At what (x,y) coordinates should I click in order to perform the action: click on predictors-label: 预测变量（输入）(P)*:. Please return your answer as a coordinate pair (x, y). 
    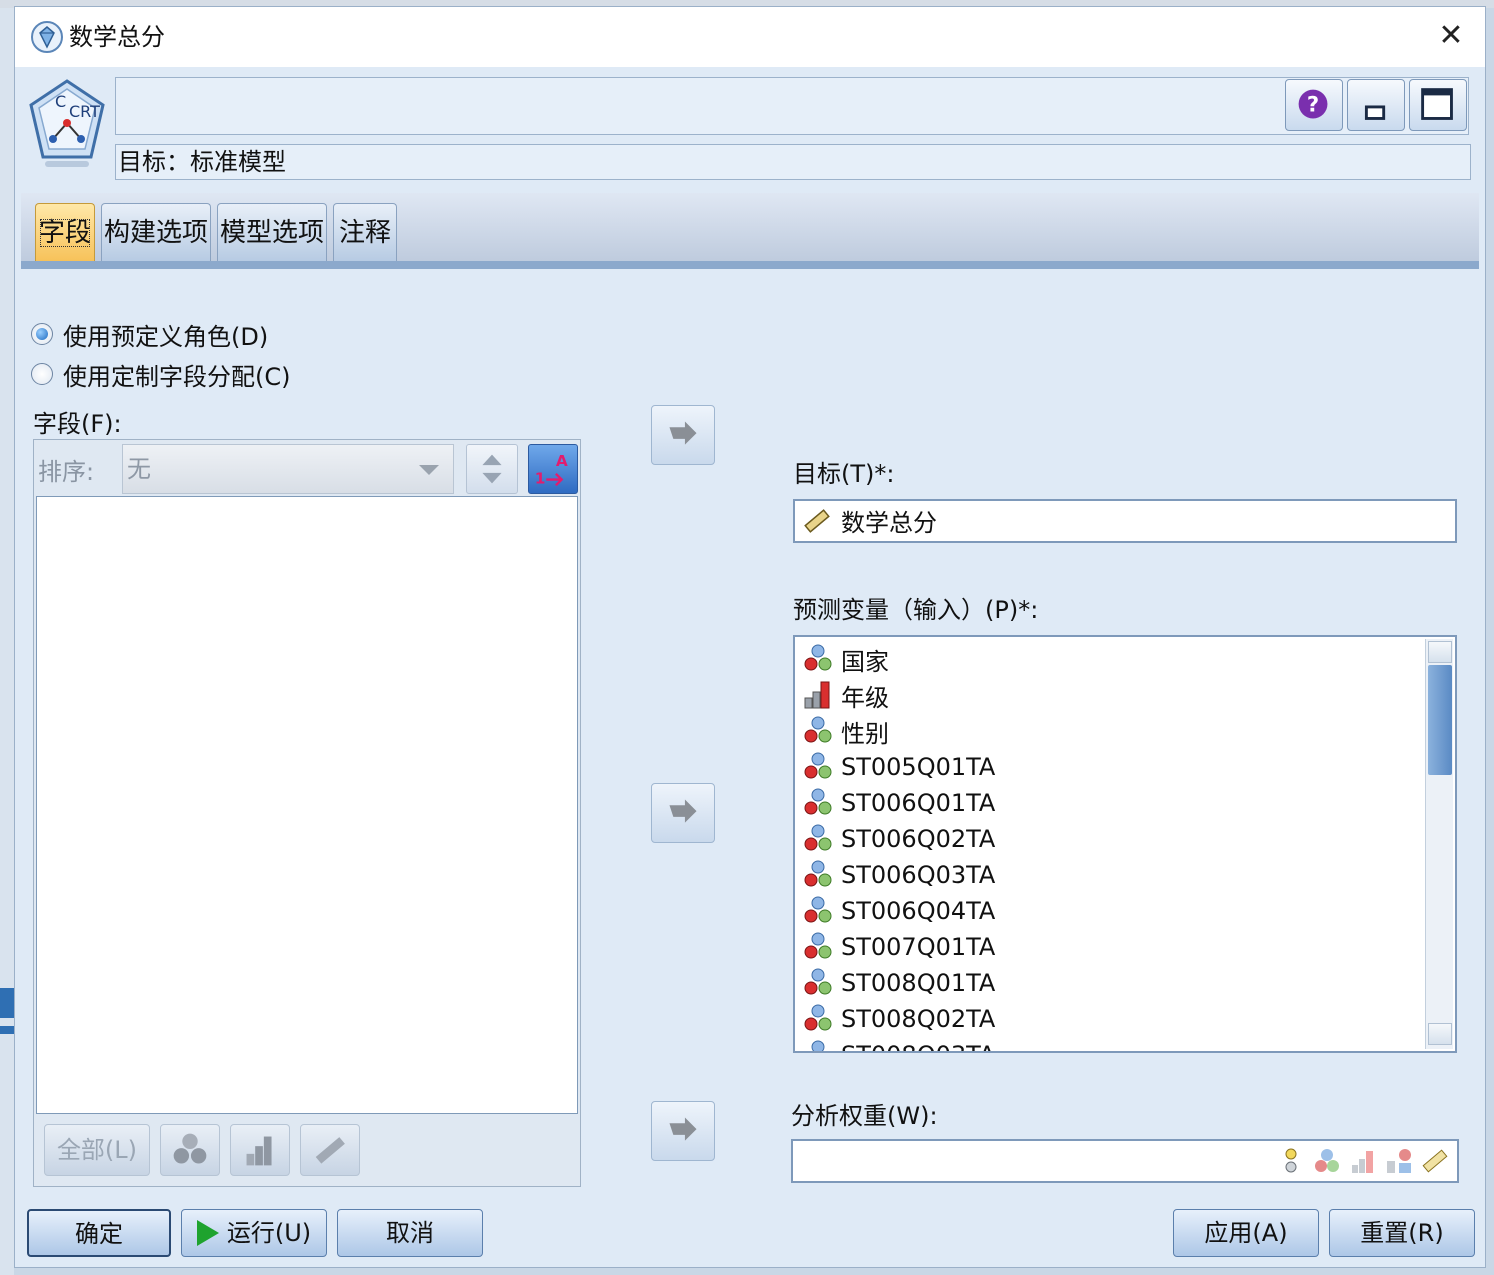
    Looking at the image, I should click on (916, 610).